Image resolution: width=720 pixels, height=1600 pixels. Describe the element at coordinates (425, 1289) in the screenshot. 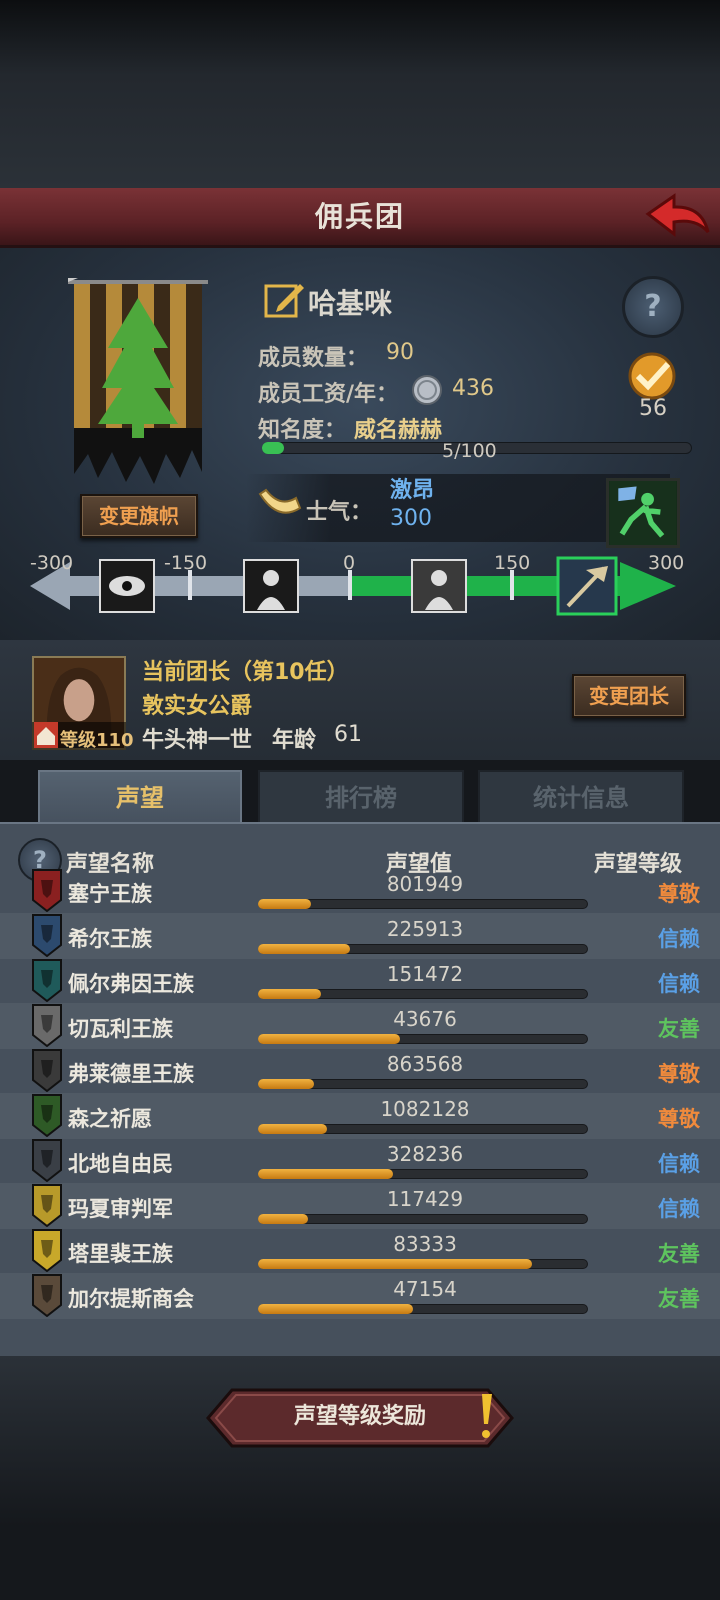

I see `faction-reputation-value: 47154` at that location.